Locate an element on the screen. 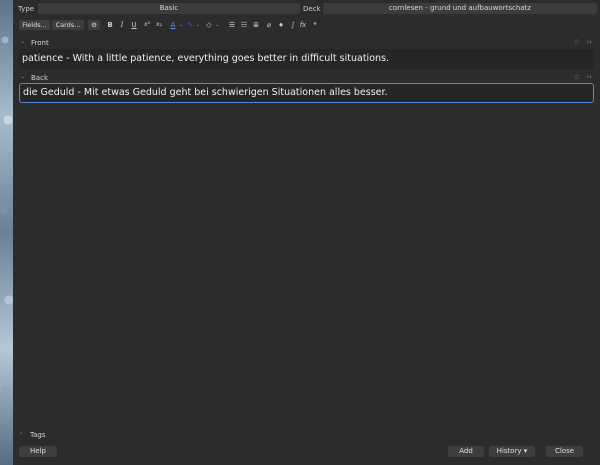  underline-icon: U is located at coordinates (134, 25).